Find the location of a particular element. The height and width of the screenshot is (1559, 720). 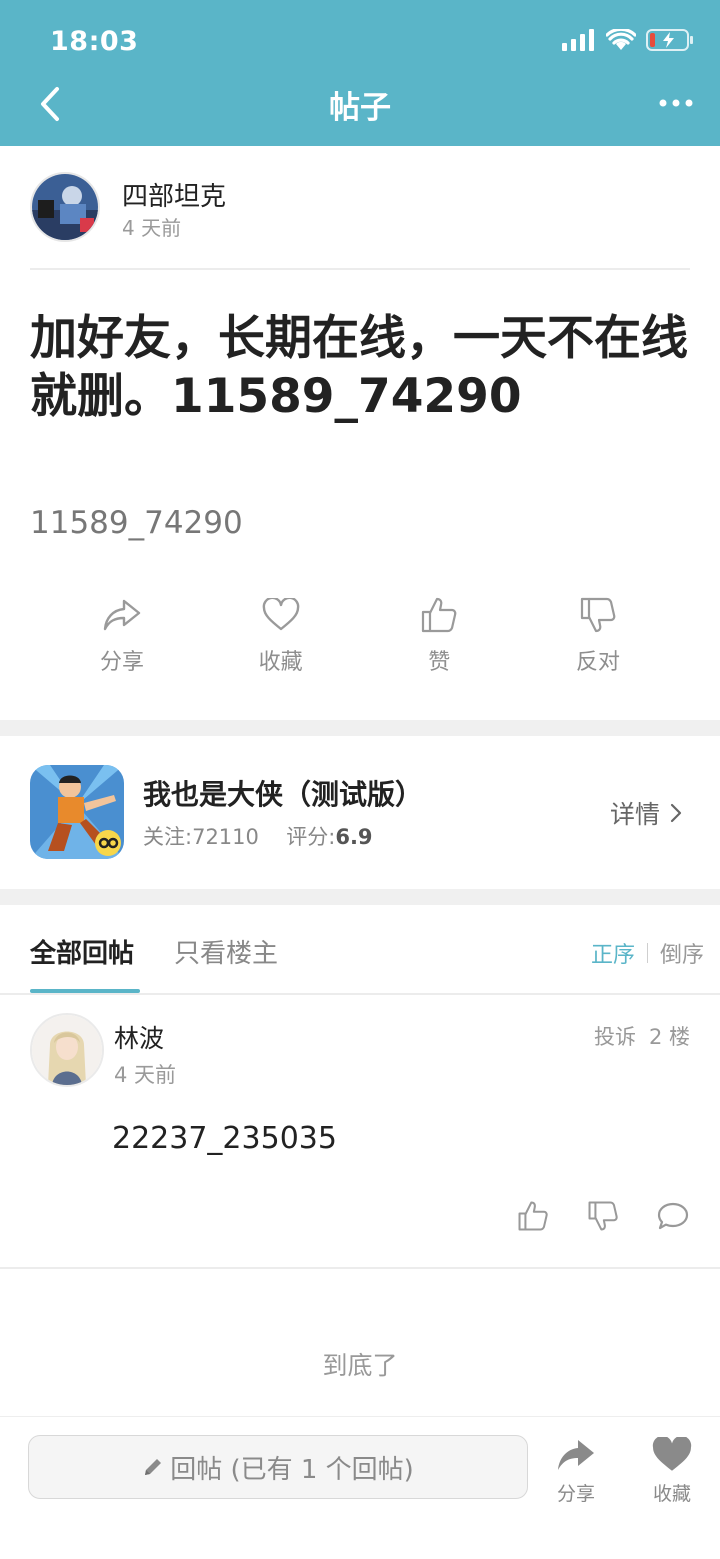

reply-input: 回帖 (已有 1 个回帖) is located at coordinates (278, 1467).